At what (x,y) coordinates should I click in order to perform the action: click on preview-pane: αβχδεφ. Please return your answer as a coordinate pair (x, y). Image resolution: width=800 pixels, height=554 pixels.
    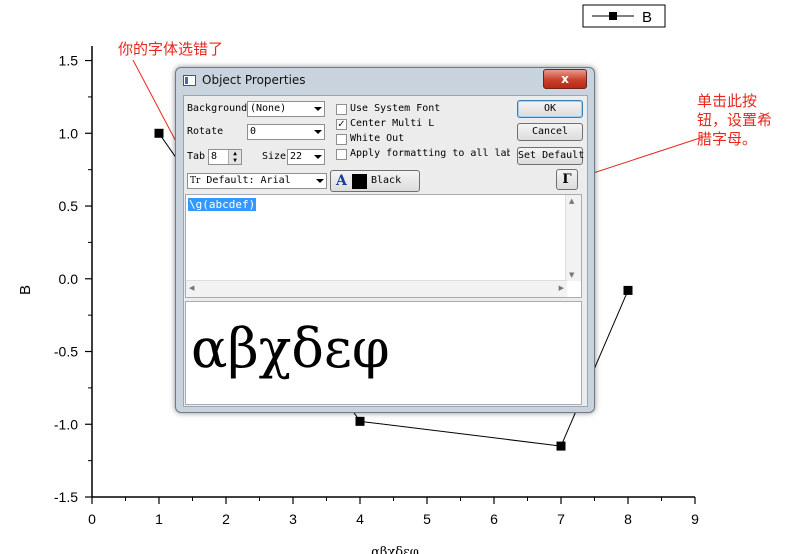
    Looking at the image, I should click on (383, 353).